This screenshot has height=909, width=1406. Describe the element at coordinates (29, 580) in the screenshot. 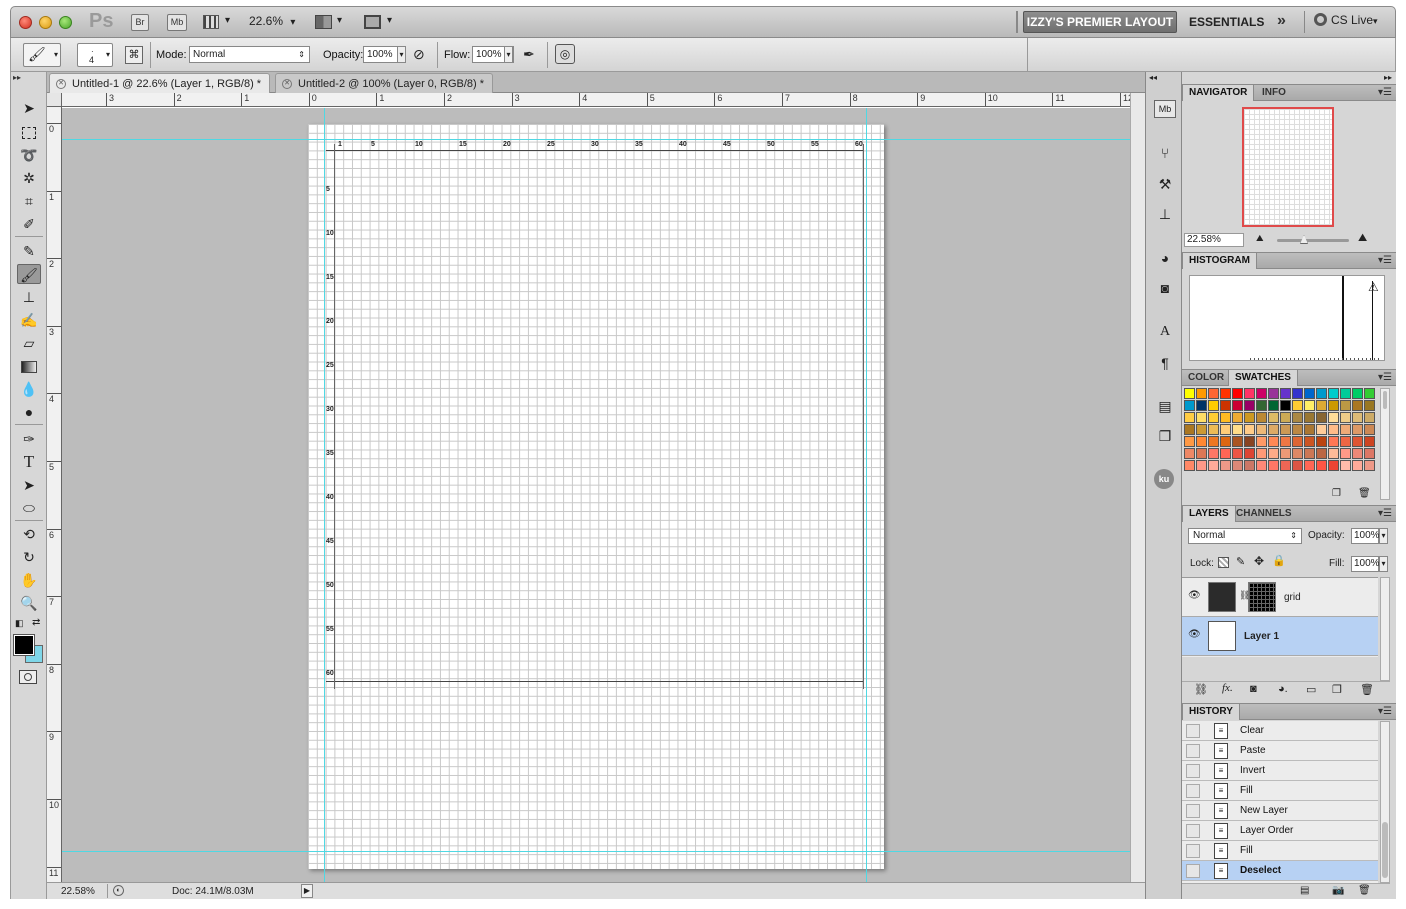

I see `hand-tool: ✋` at that location.